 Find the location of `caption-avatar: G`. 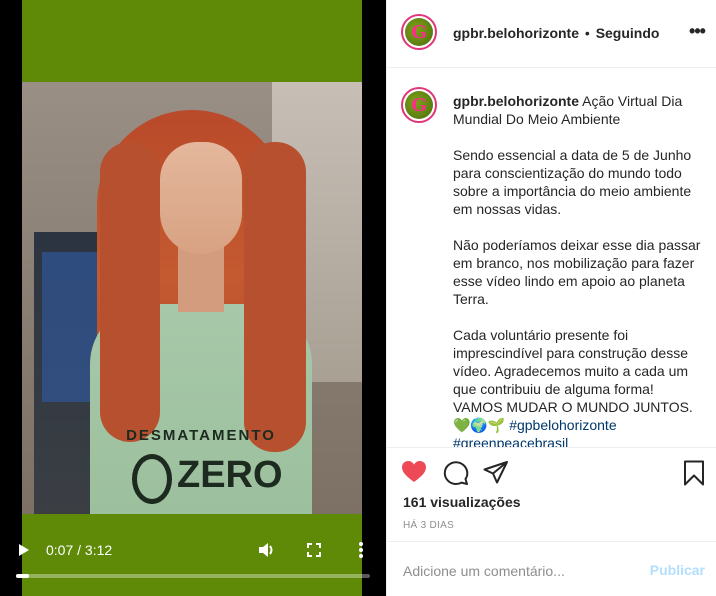

caption-avatar: G is located at coordinates (419, 105).